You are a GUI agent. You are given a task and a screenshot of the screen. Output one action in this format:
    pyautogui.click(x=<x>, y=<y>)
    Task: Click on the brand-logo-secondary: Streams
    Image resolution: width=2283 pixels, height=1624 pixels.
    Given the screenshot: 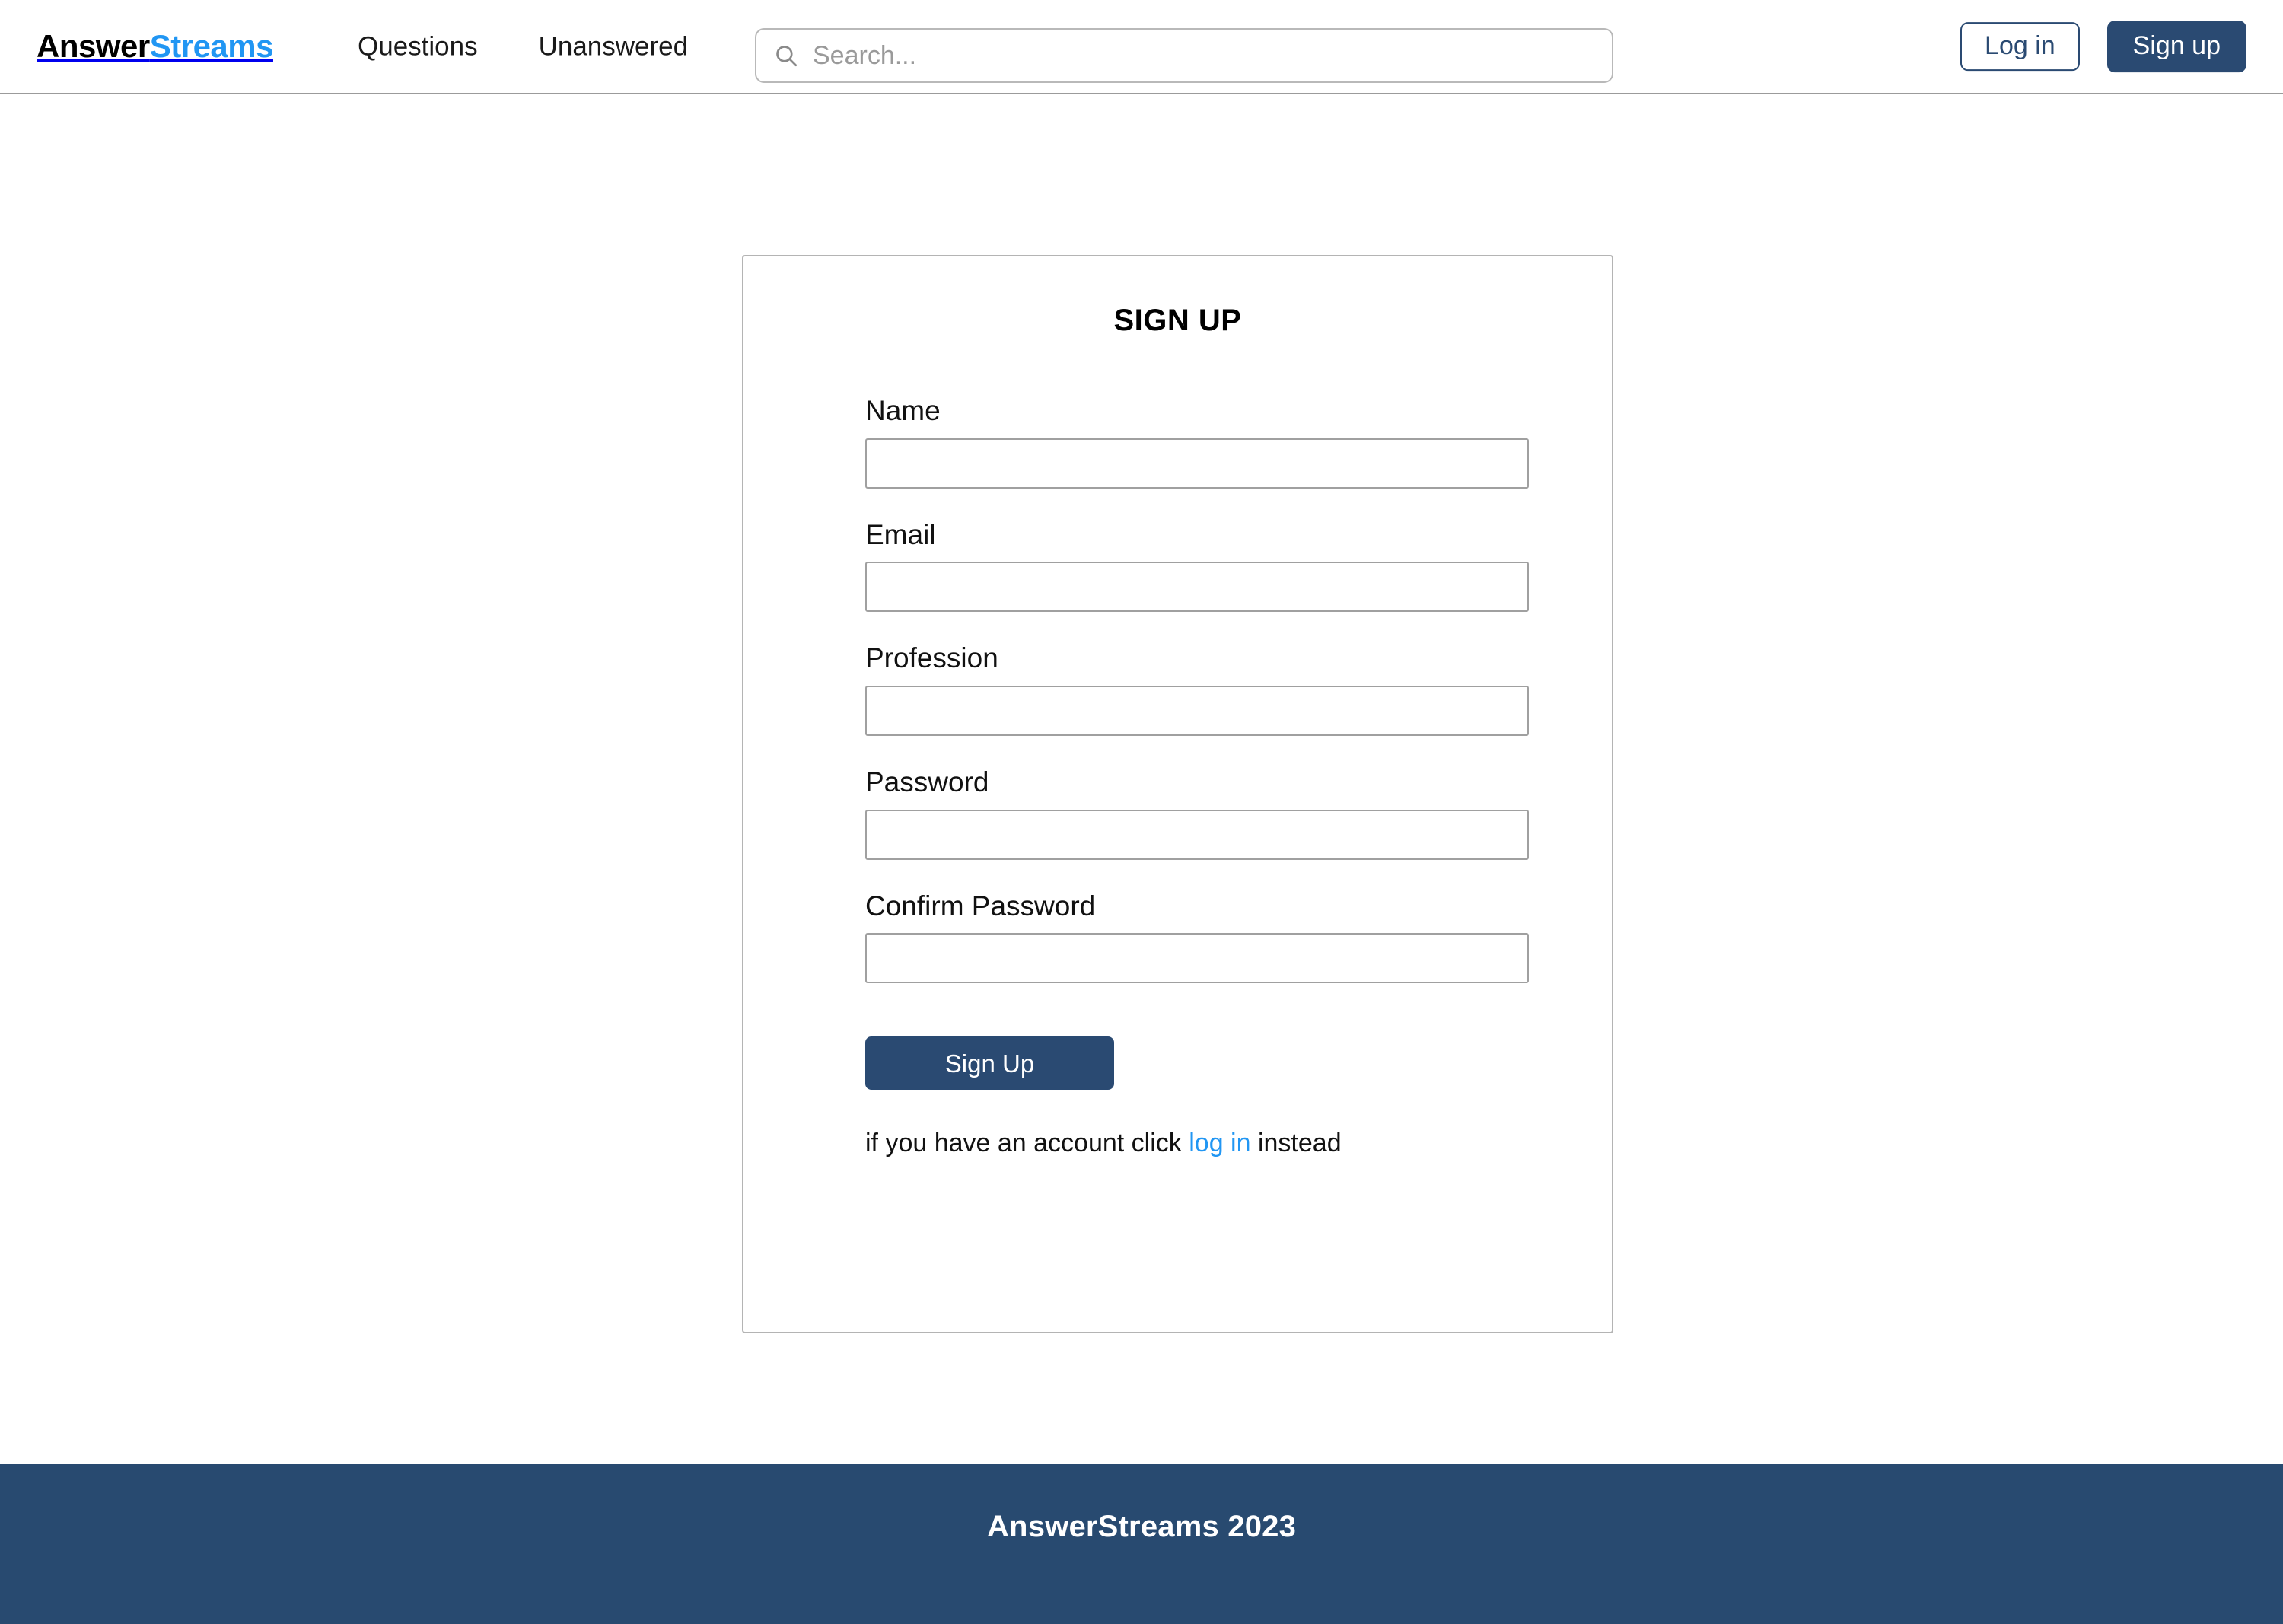 What is the action you would take?
    pyautogui.click(x=211, y=46)
    